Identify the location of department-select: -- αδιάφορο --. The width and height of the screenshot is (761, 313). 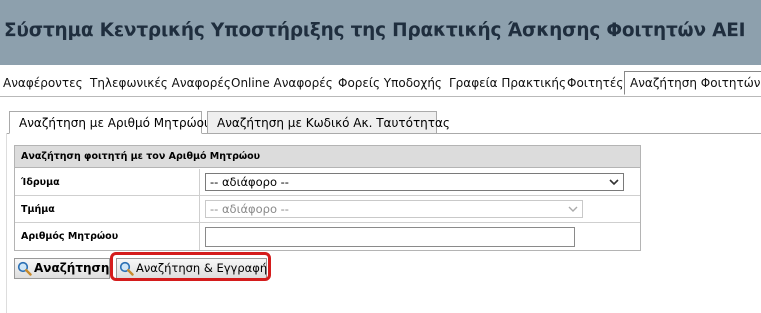
(394, 209).